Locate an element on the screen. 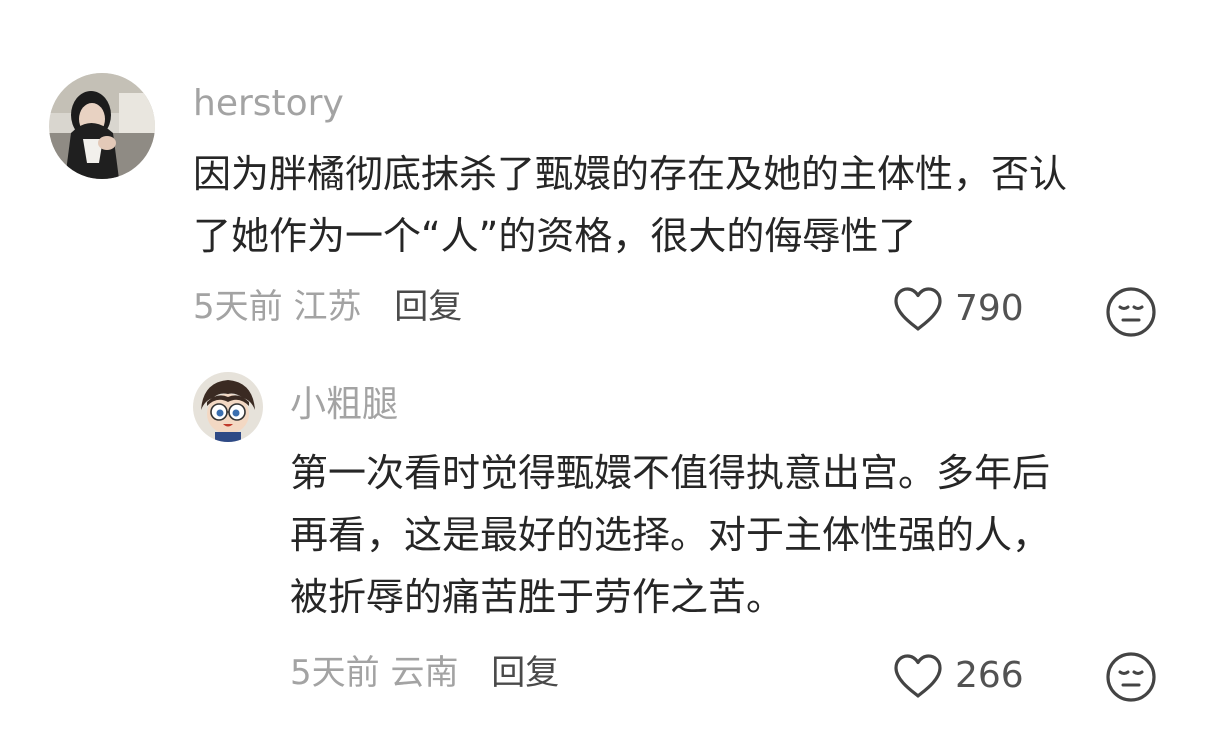 The image size is (1206, 734). like-button: 790 is located at coordinates (958, 309).